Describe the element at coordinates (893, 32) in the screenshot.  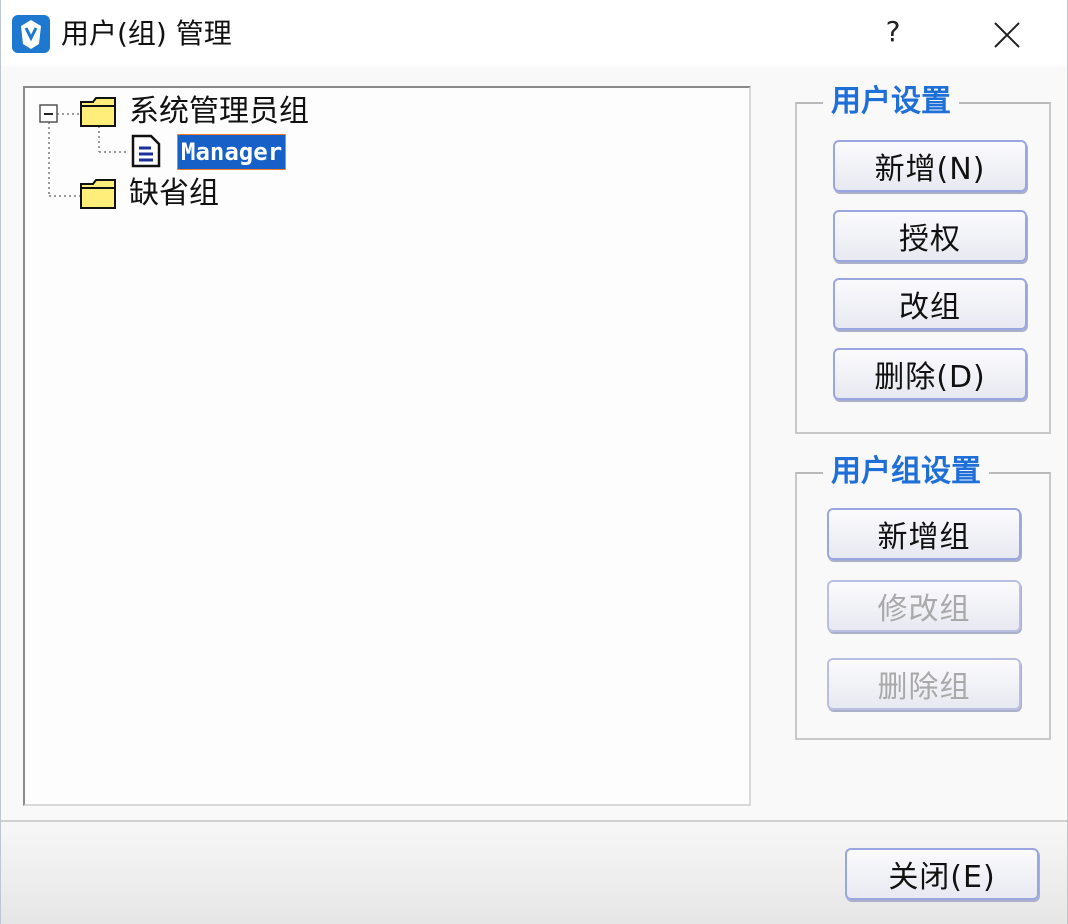
I see `help-button: ?` at that location.